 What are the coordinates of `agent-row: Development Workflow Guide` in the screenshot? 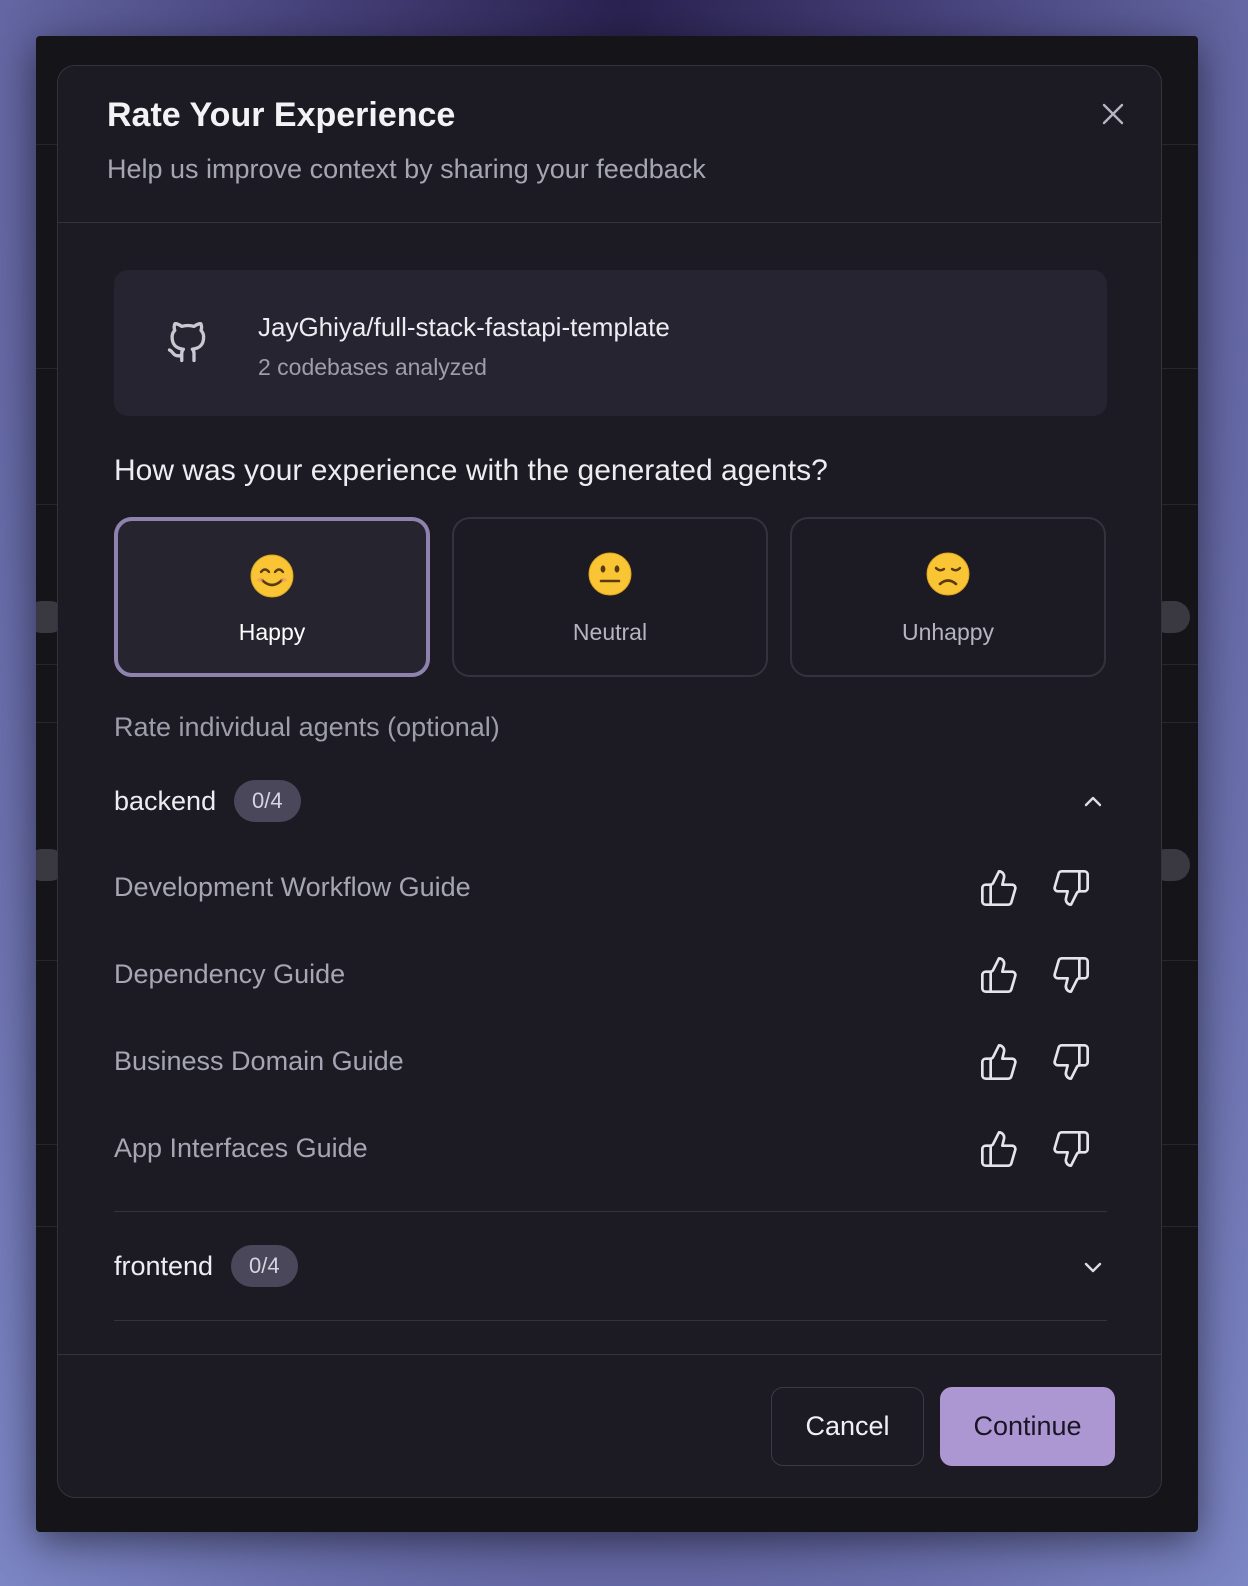 It's located at (610, 888).